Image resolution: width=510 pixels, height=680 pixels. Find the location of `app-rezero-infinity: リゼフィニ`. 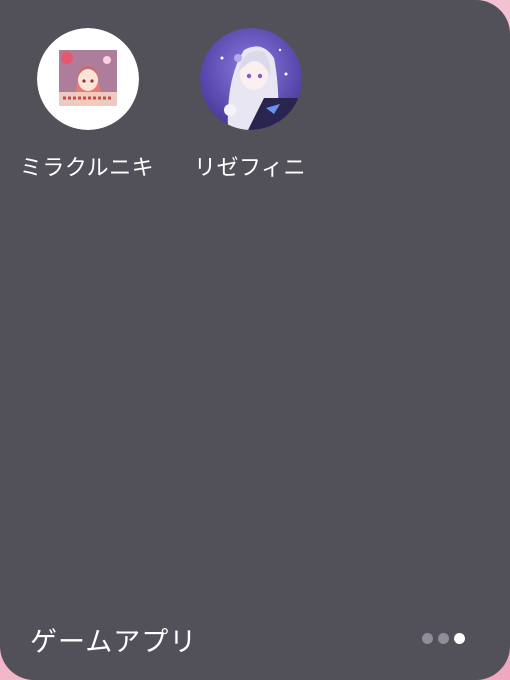

app-rezero-infinity: リゼフィニ is located at coordinates (250, 108).